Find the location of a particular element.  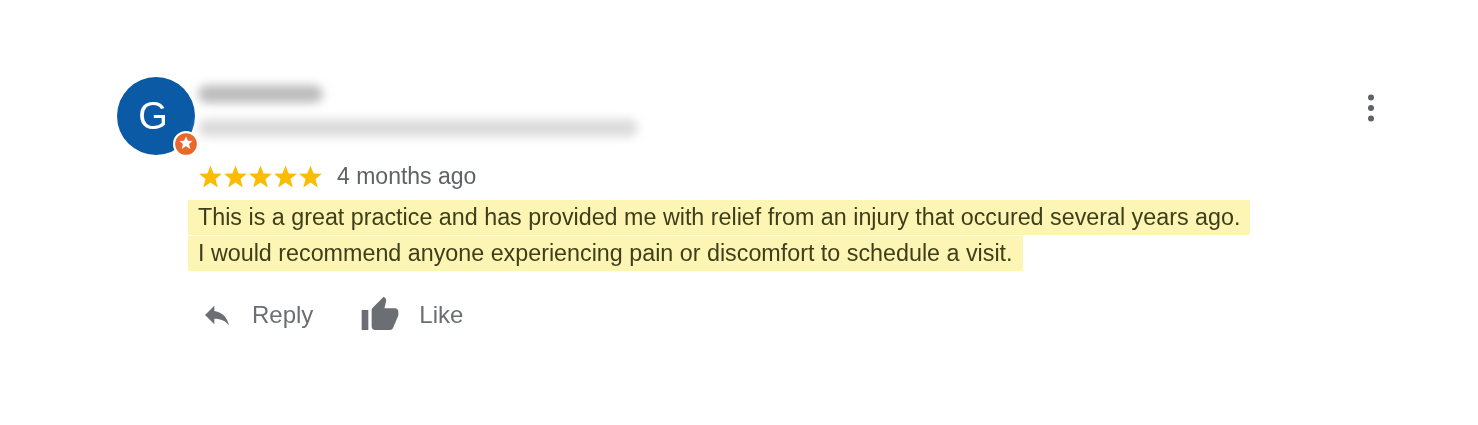

like-button: Like is located at coordinates (410, 315).